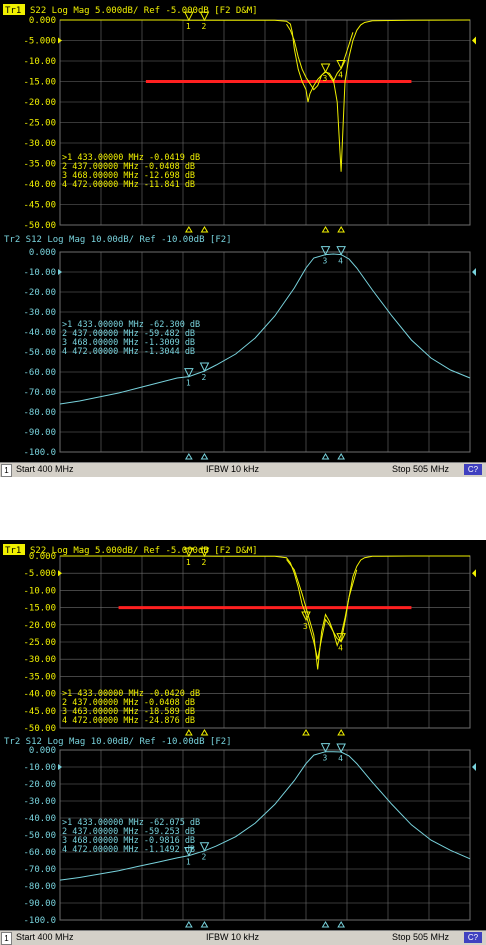 The width and height of the screenshot is (486, 945). I want to click on marker-readout-4: 4 472.00000 MHz -1.1492 dB, so click(128, 850).